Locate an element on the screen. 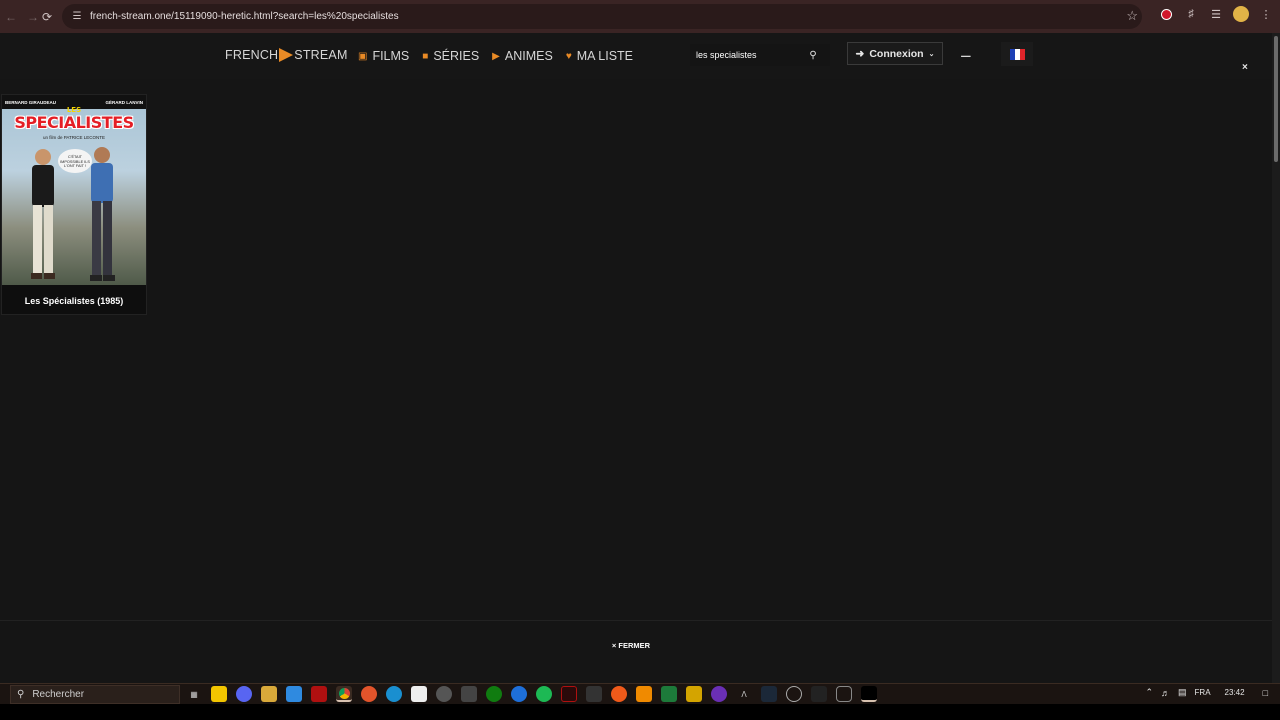 This screenshot has width=1280, height=720. fermer-button: × FERMER is located at coordinates (631, 645).